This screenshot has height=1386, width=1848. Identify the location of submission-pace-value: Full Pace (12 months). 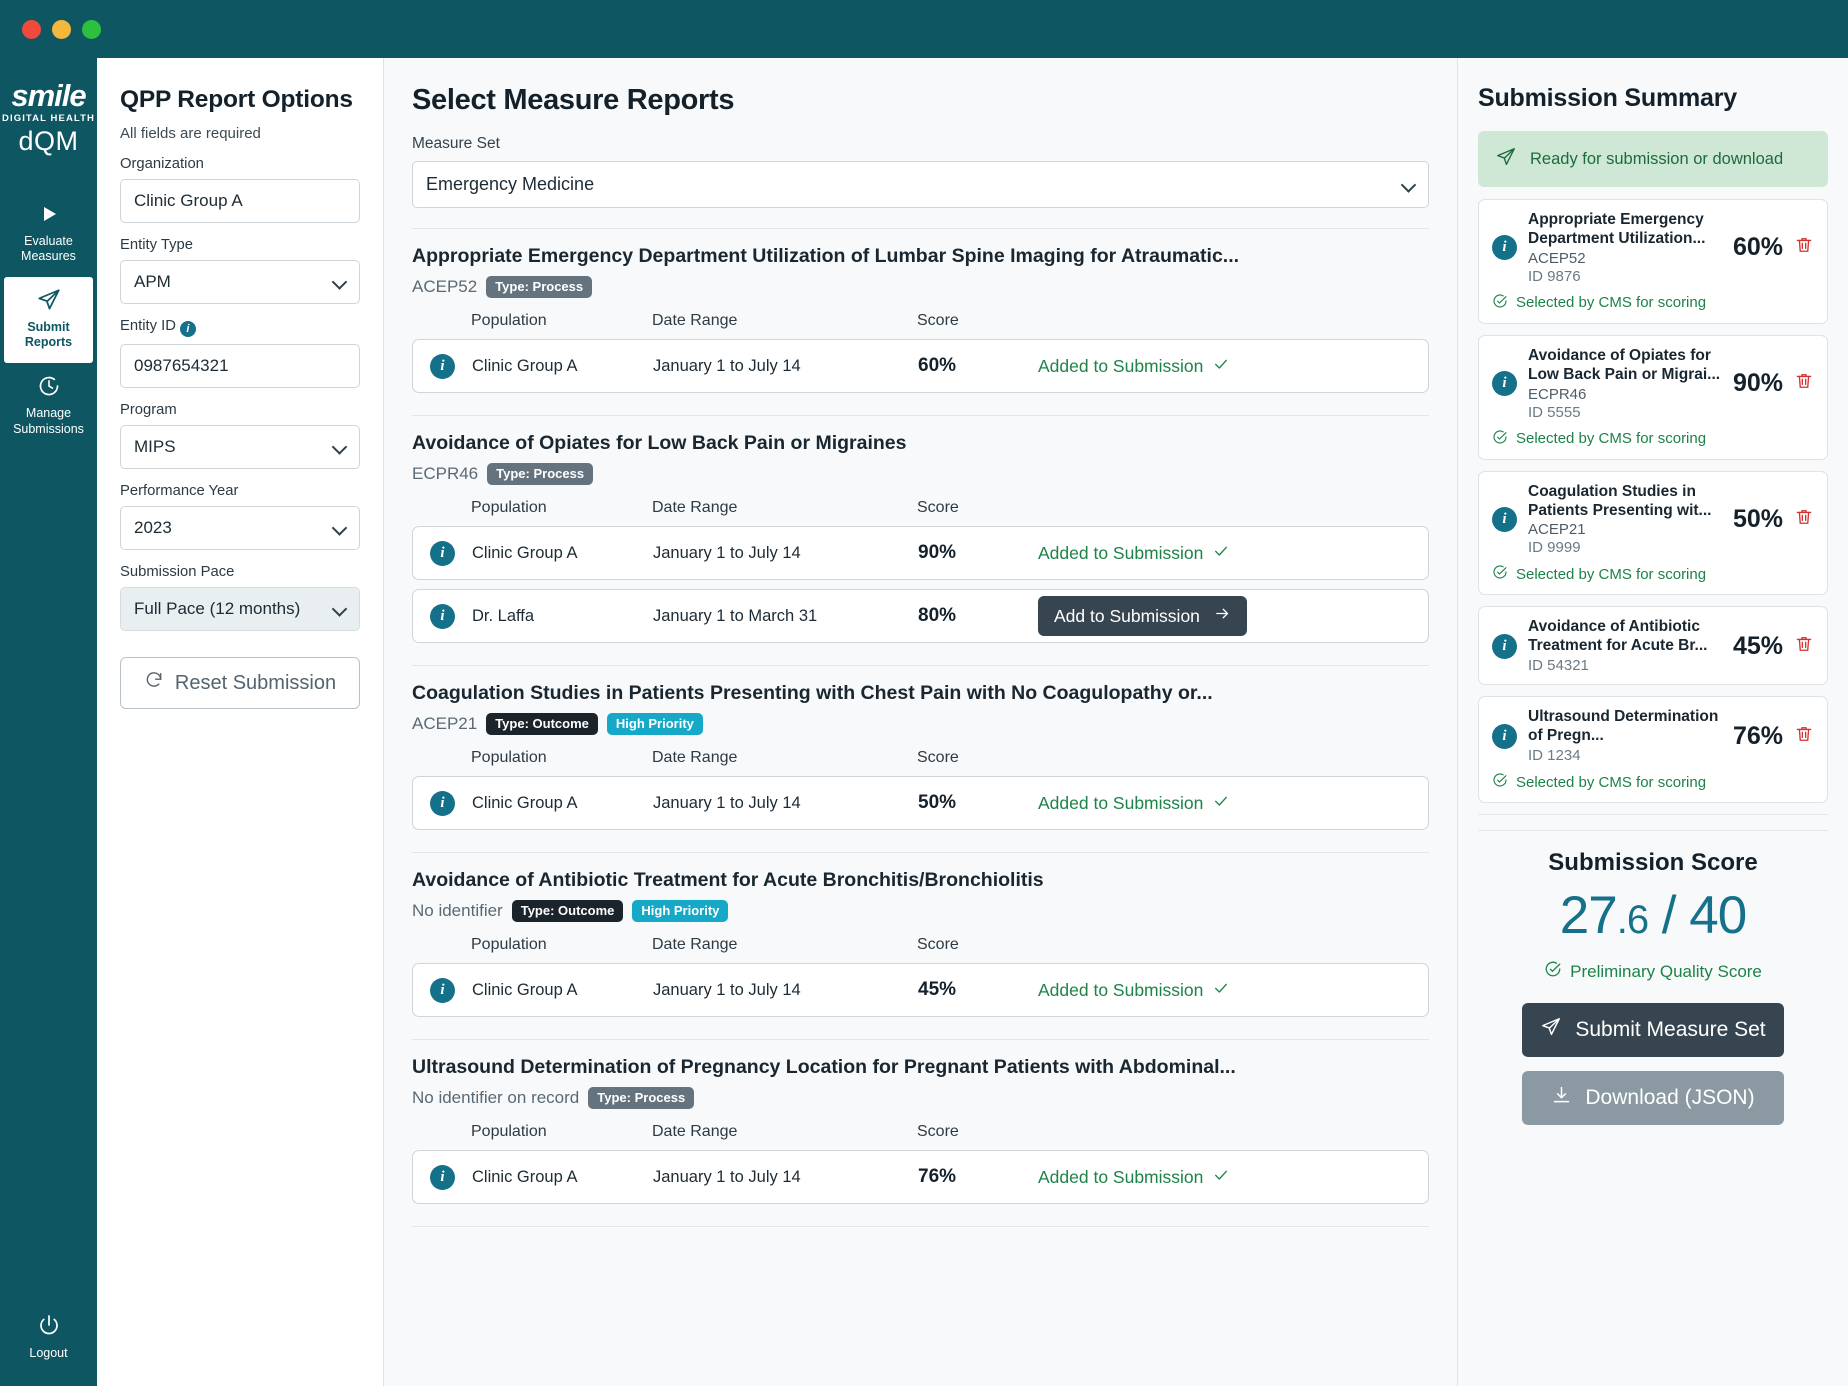
(217, 608).